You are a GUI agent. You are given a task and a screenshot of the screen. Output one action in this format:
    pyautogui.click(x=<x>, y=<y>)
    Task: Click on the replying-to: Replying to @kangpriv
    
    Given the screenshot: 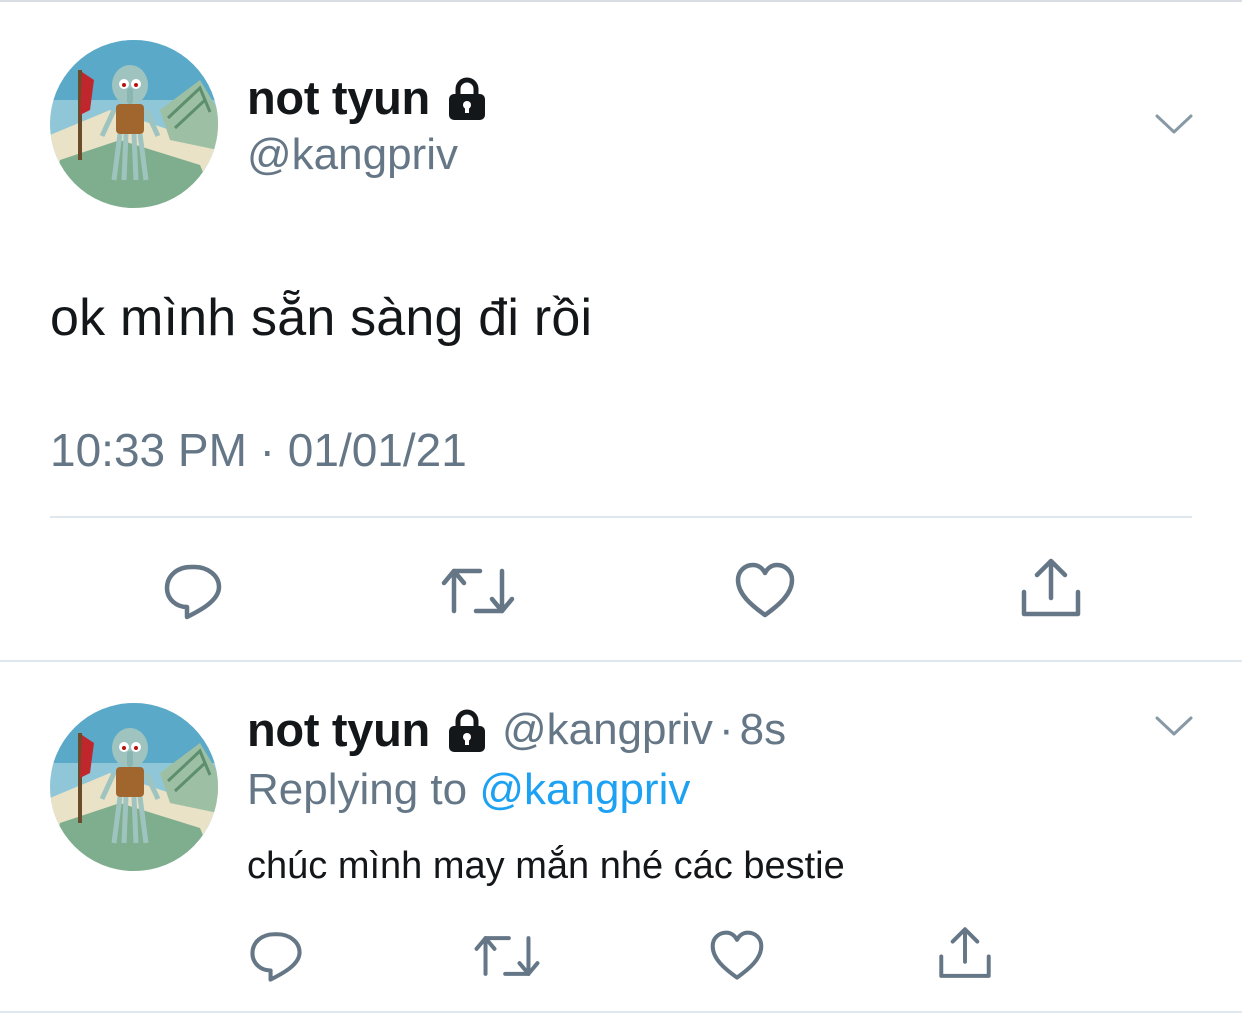 What is the action you would take?
    pyautogui.click(x=468, y=790)
    